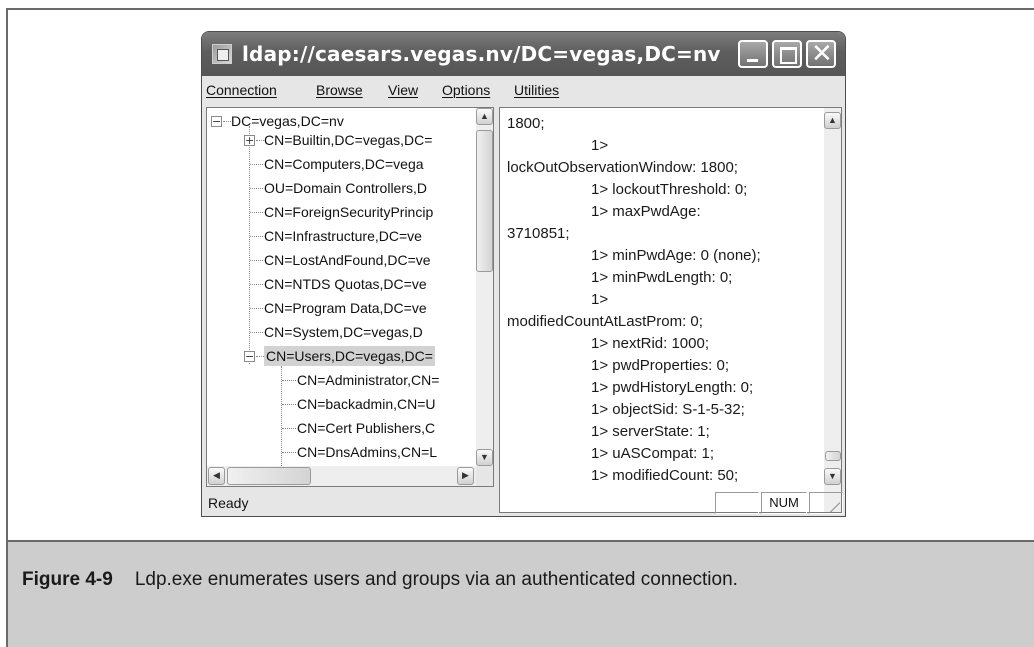  I want to click on scroll-left-icon: ◀, so click(216, 476).